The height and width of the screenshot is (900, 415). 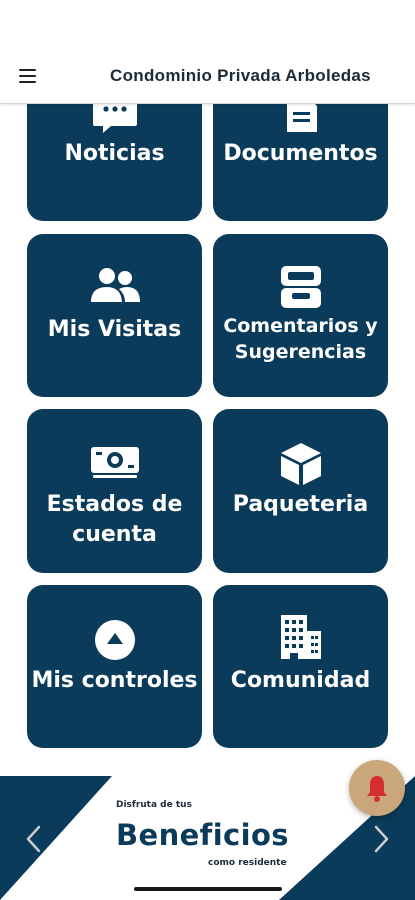 What do you see at coordinates (300, 666) in the screenshot?
I see `tile-comunidad: Comunidad` at bounding box center [300, 666].